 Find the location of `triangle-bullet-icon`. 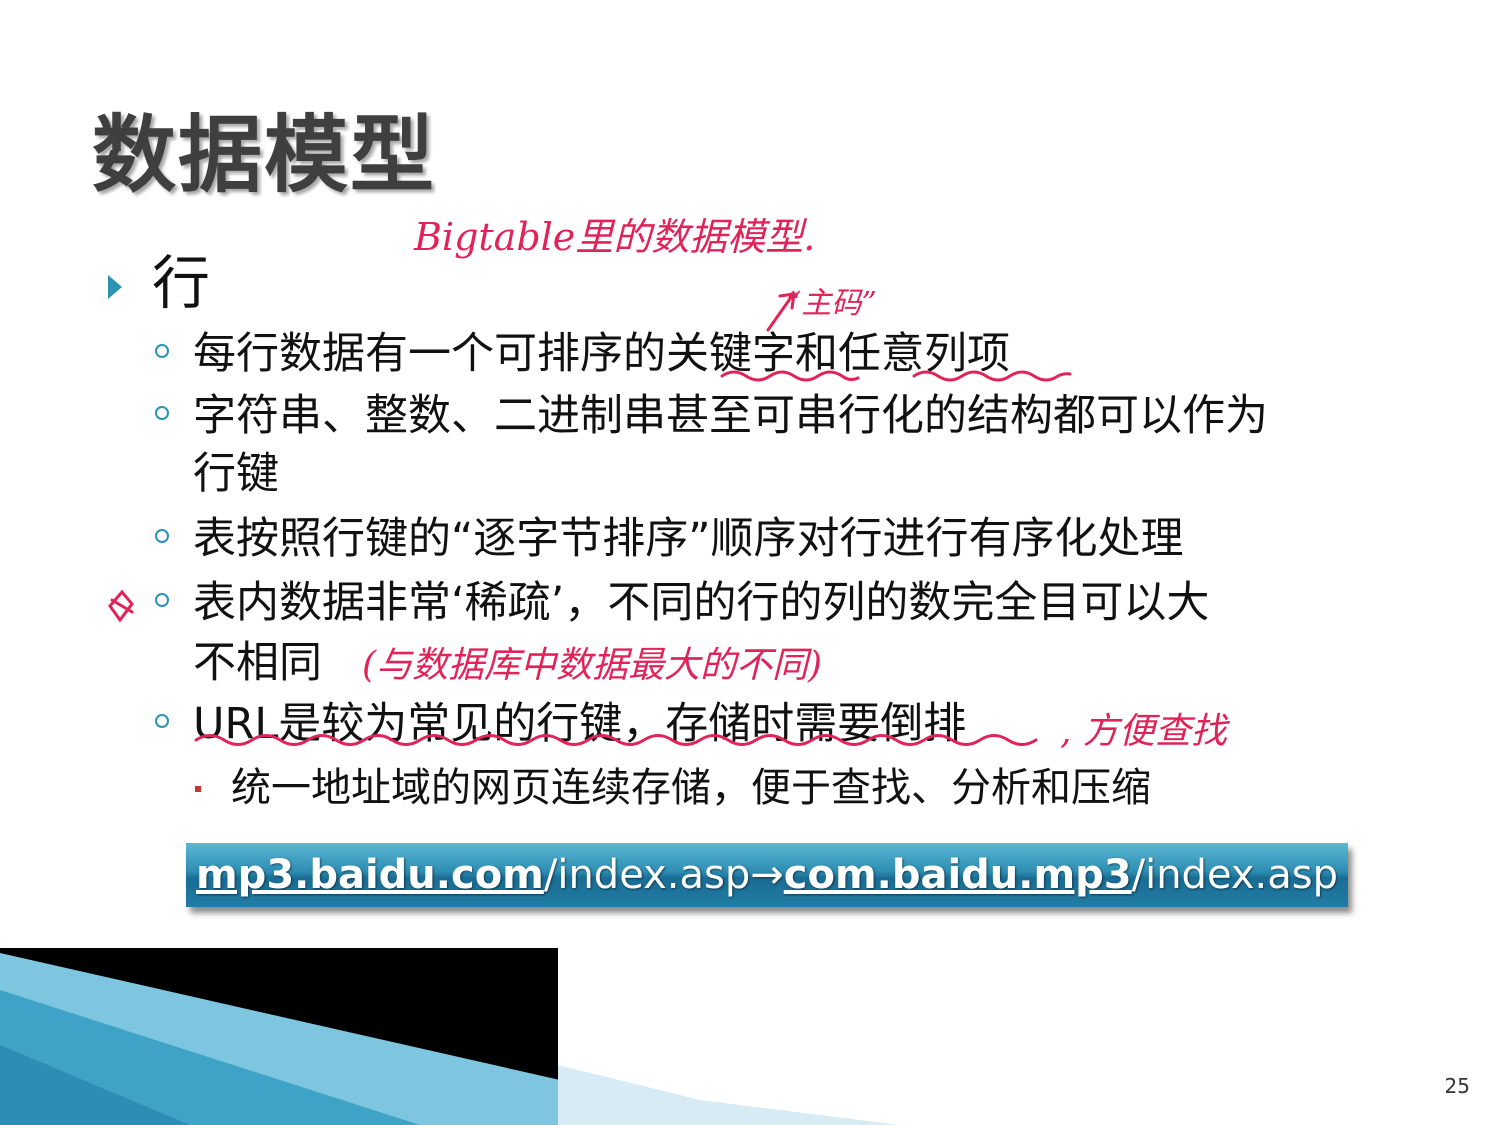

triangle-bullet-icon is located at coordinates (115, 287).